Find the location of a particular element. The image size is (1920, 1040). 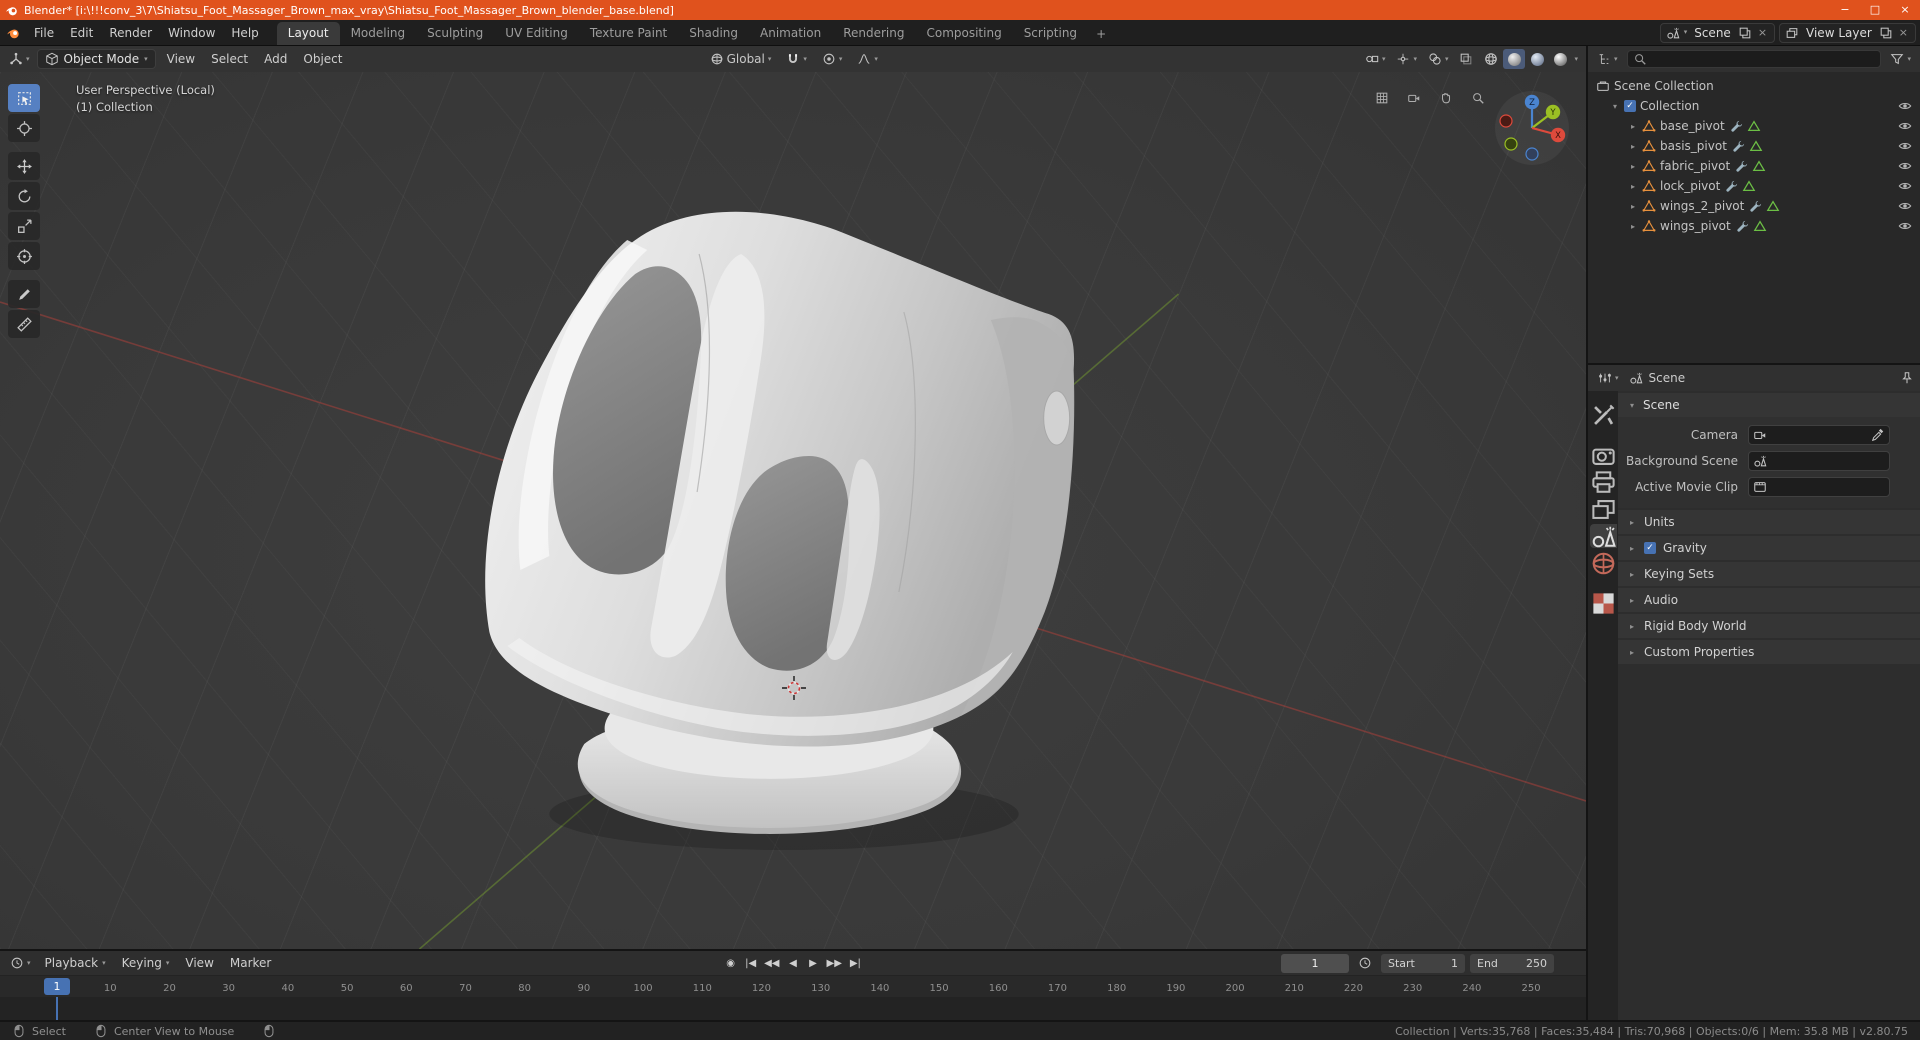

shading-material-button is located at coordinates (1537, 59).